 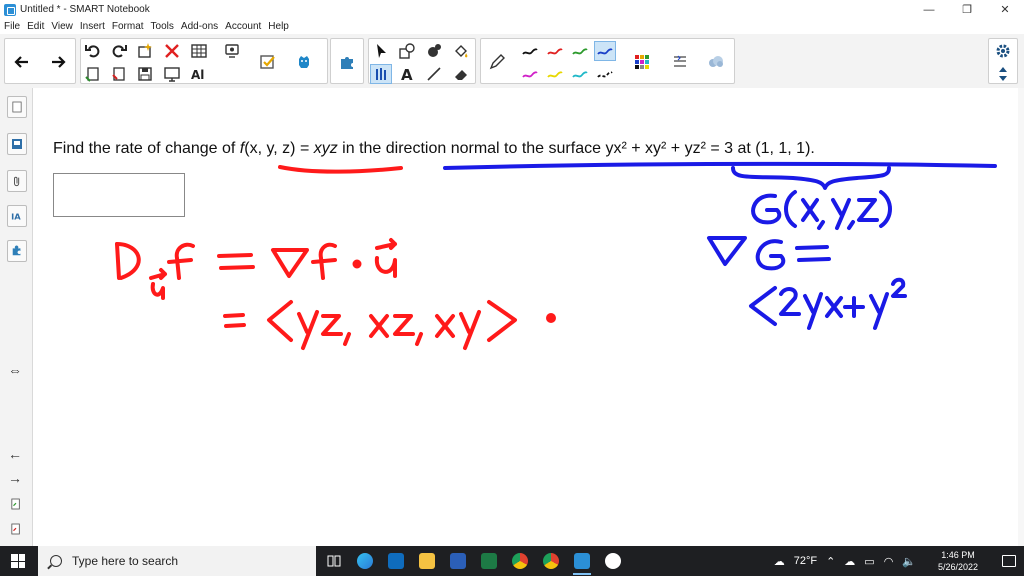 I want to click on delete-button, so click(x=172, y=51).